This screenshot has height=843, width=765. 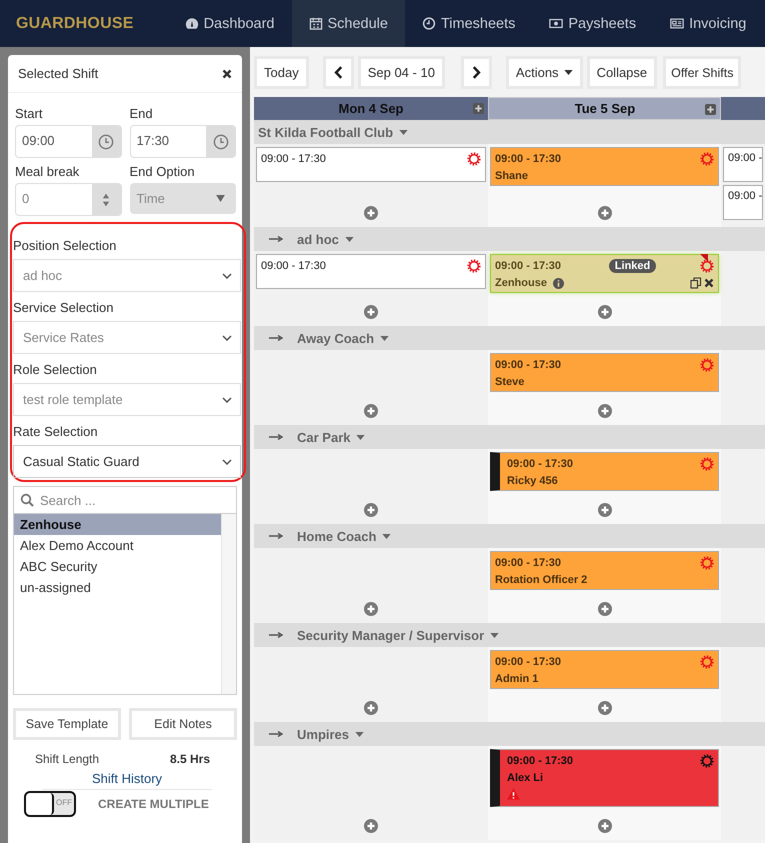 What do you see at coordinates (183, 724) in the screenshot?
I see `panel-button: Edit Notes` at bounding box center [183, 724].